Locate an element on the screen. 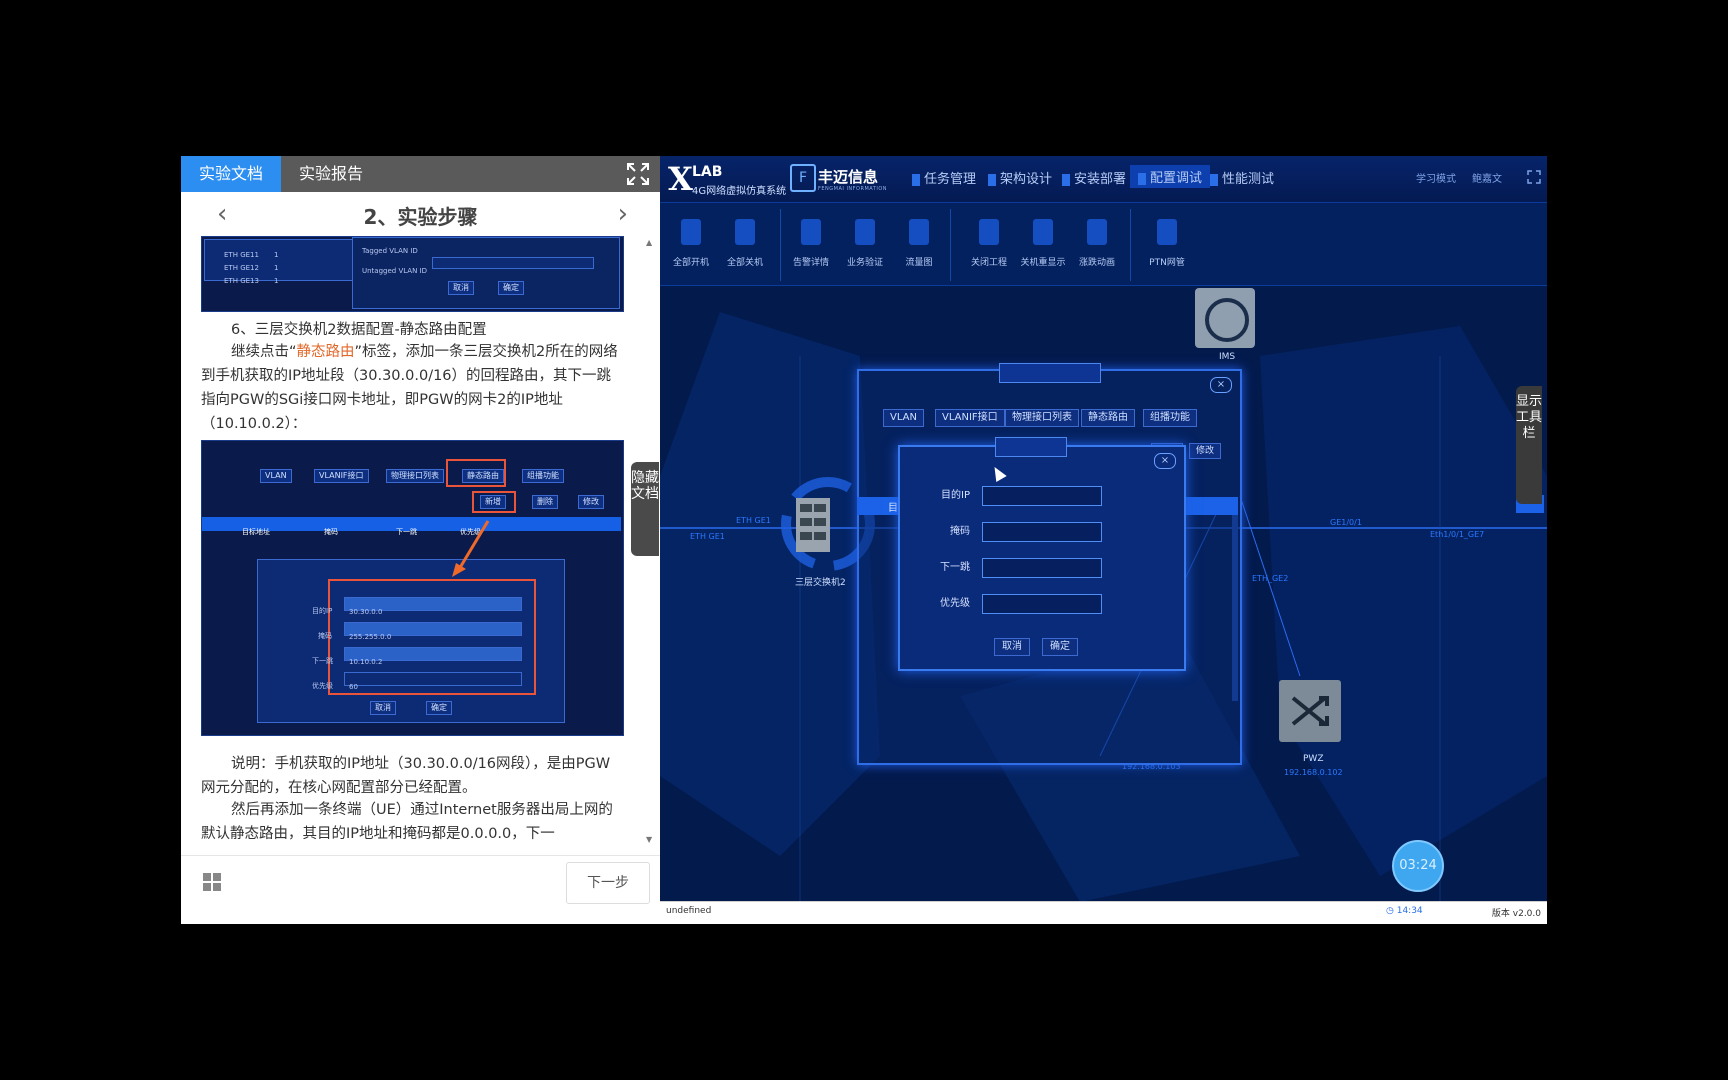  tool-ptn-manager: PTN网管 is located at coordinates (1167, 243).